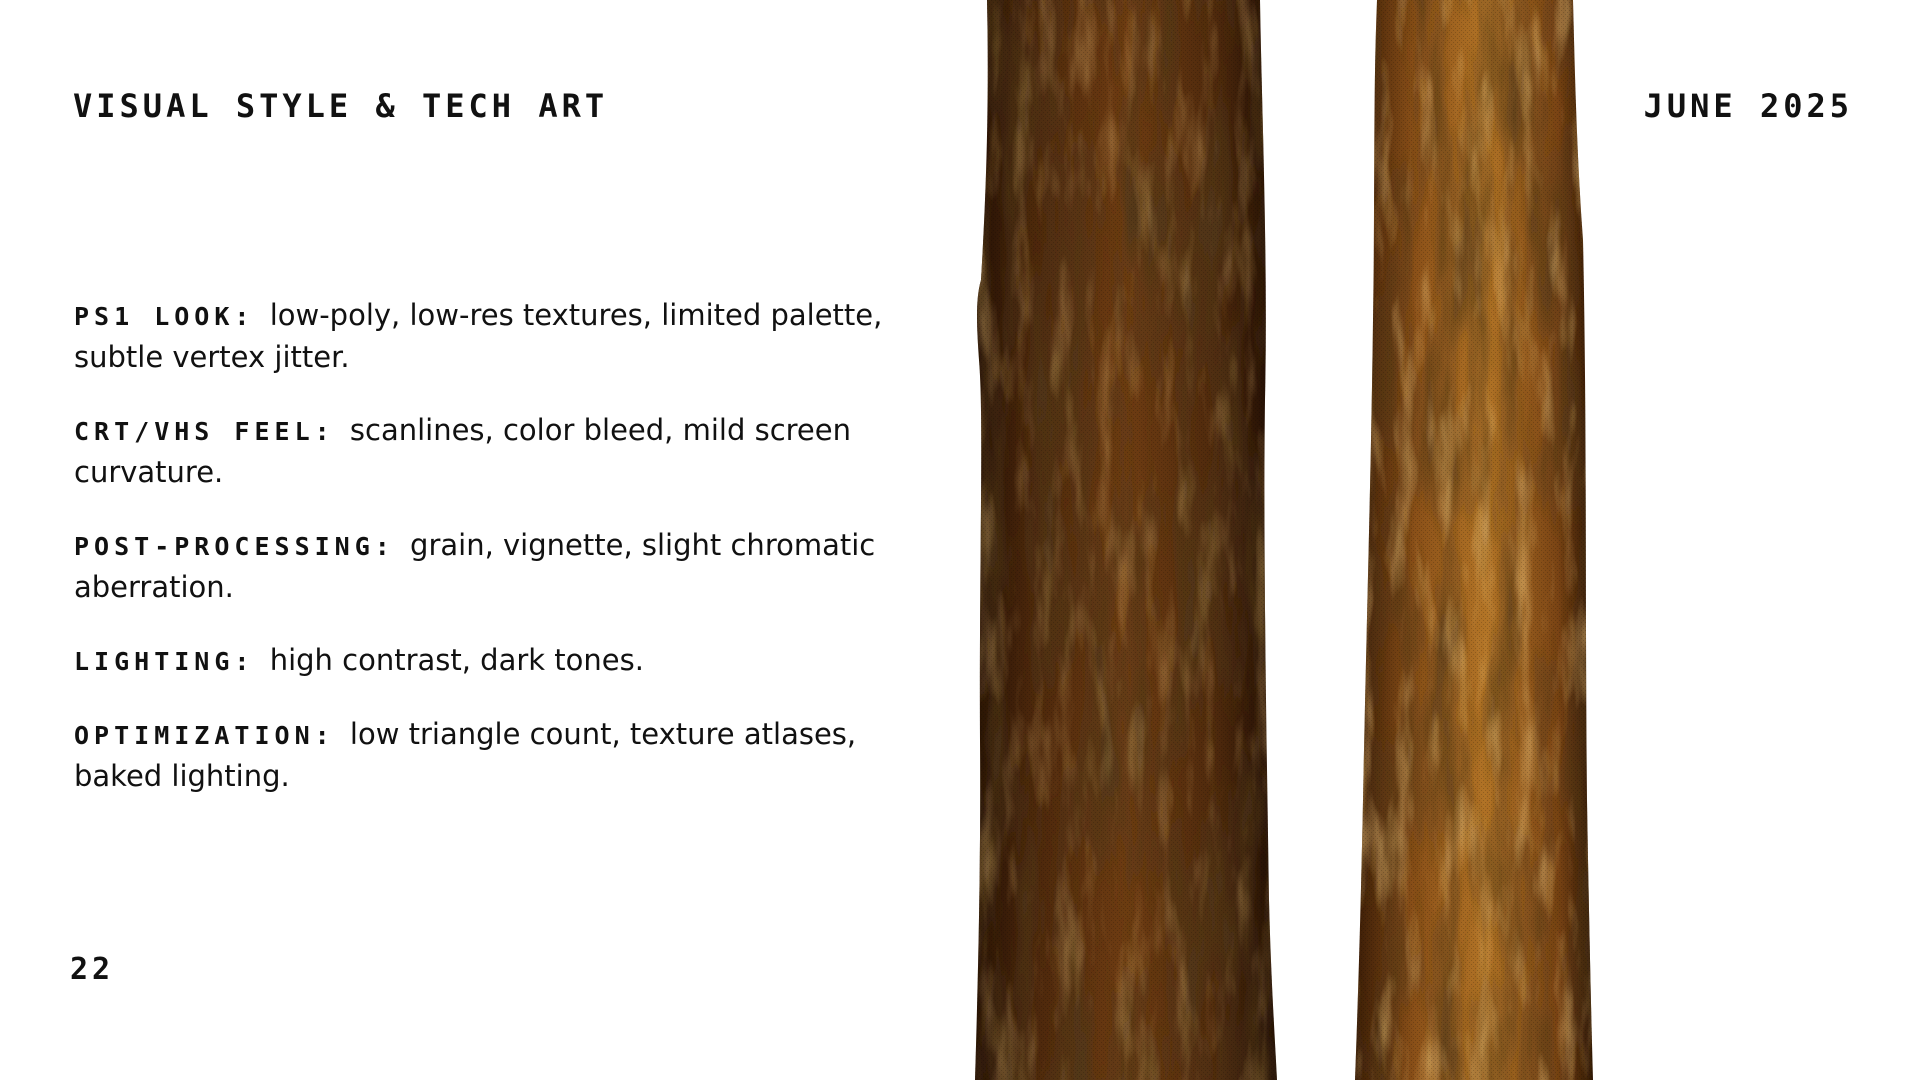  Describe the element at coordinates (204, 735) in the screenshot. I see `item-label: OPTIMIZATION:` at that location.